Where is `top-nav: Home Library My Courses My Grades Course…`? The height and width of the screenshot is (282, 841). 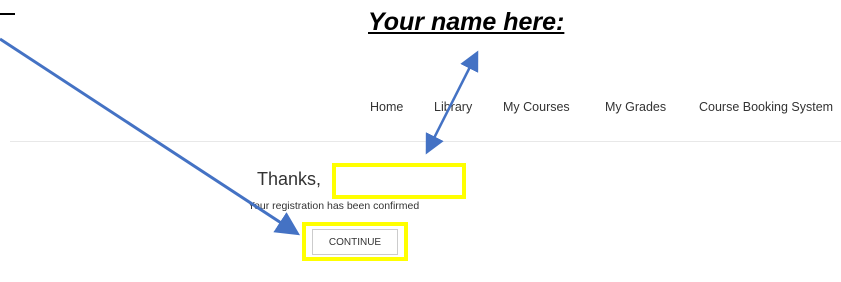
top-nav: Home Library My Courses My Grades Course… is located at coordinates (420, 110).